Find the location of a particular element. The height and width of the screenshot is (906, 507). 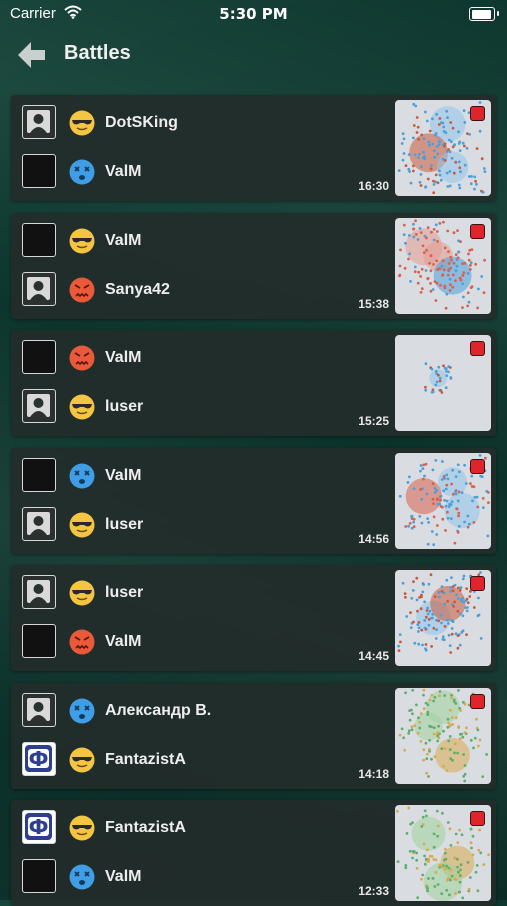

battle-card: DotSKing ValM 16:30 is located at coordinates (253, 148).